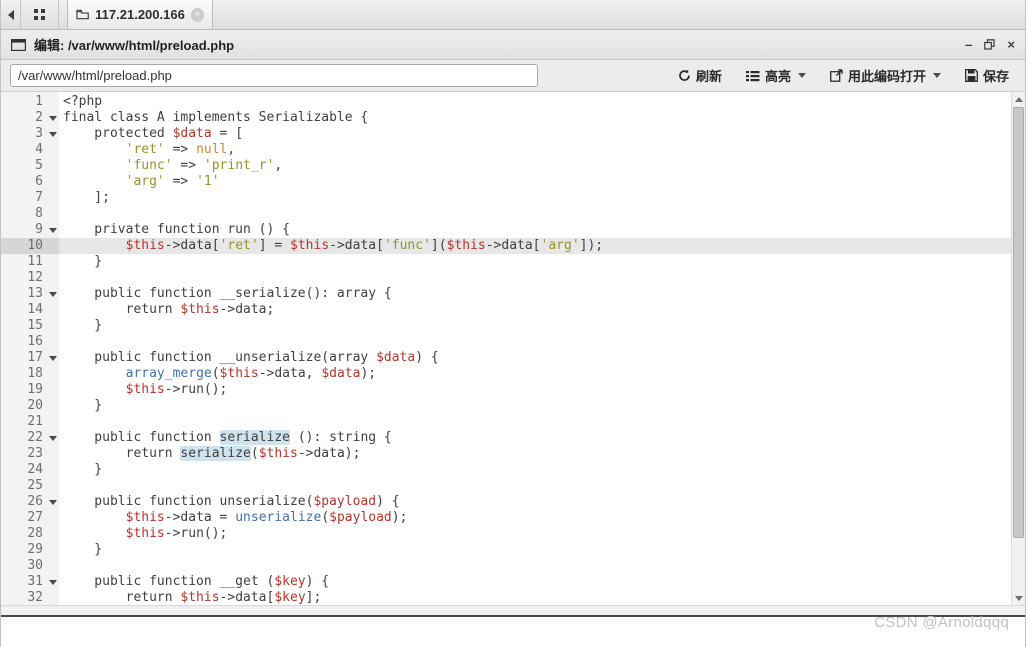  Describe the element at coordinates (30, 182) in the screenshot. I see `gutter-line-number: 6` at that location.